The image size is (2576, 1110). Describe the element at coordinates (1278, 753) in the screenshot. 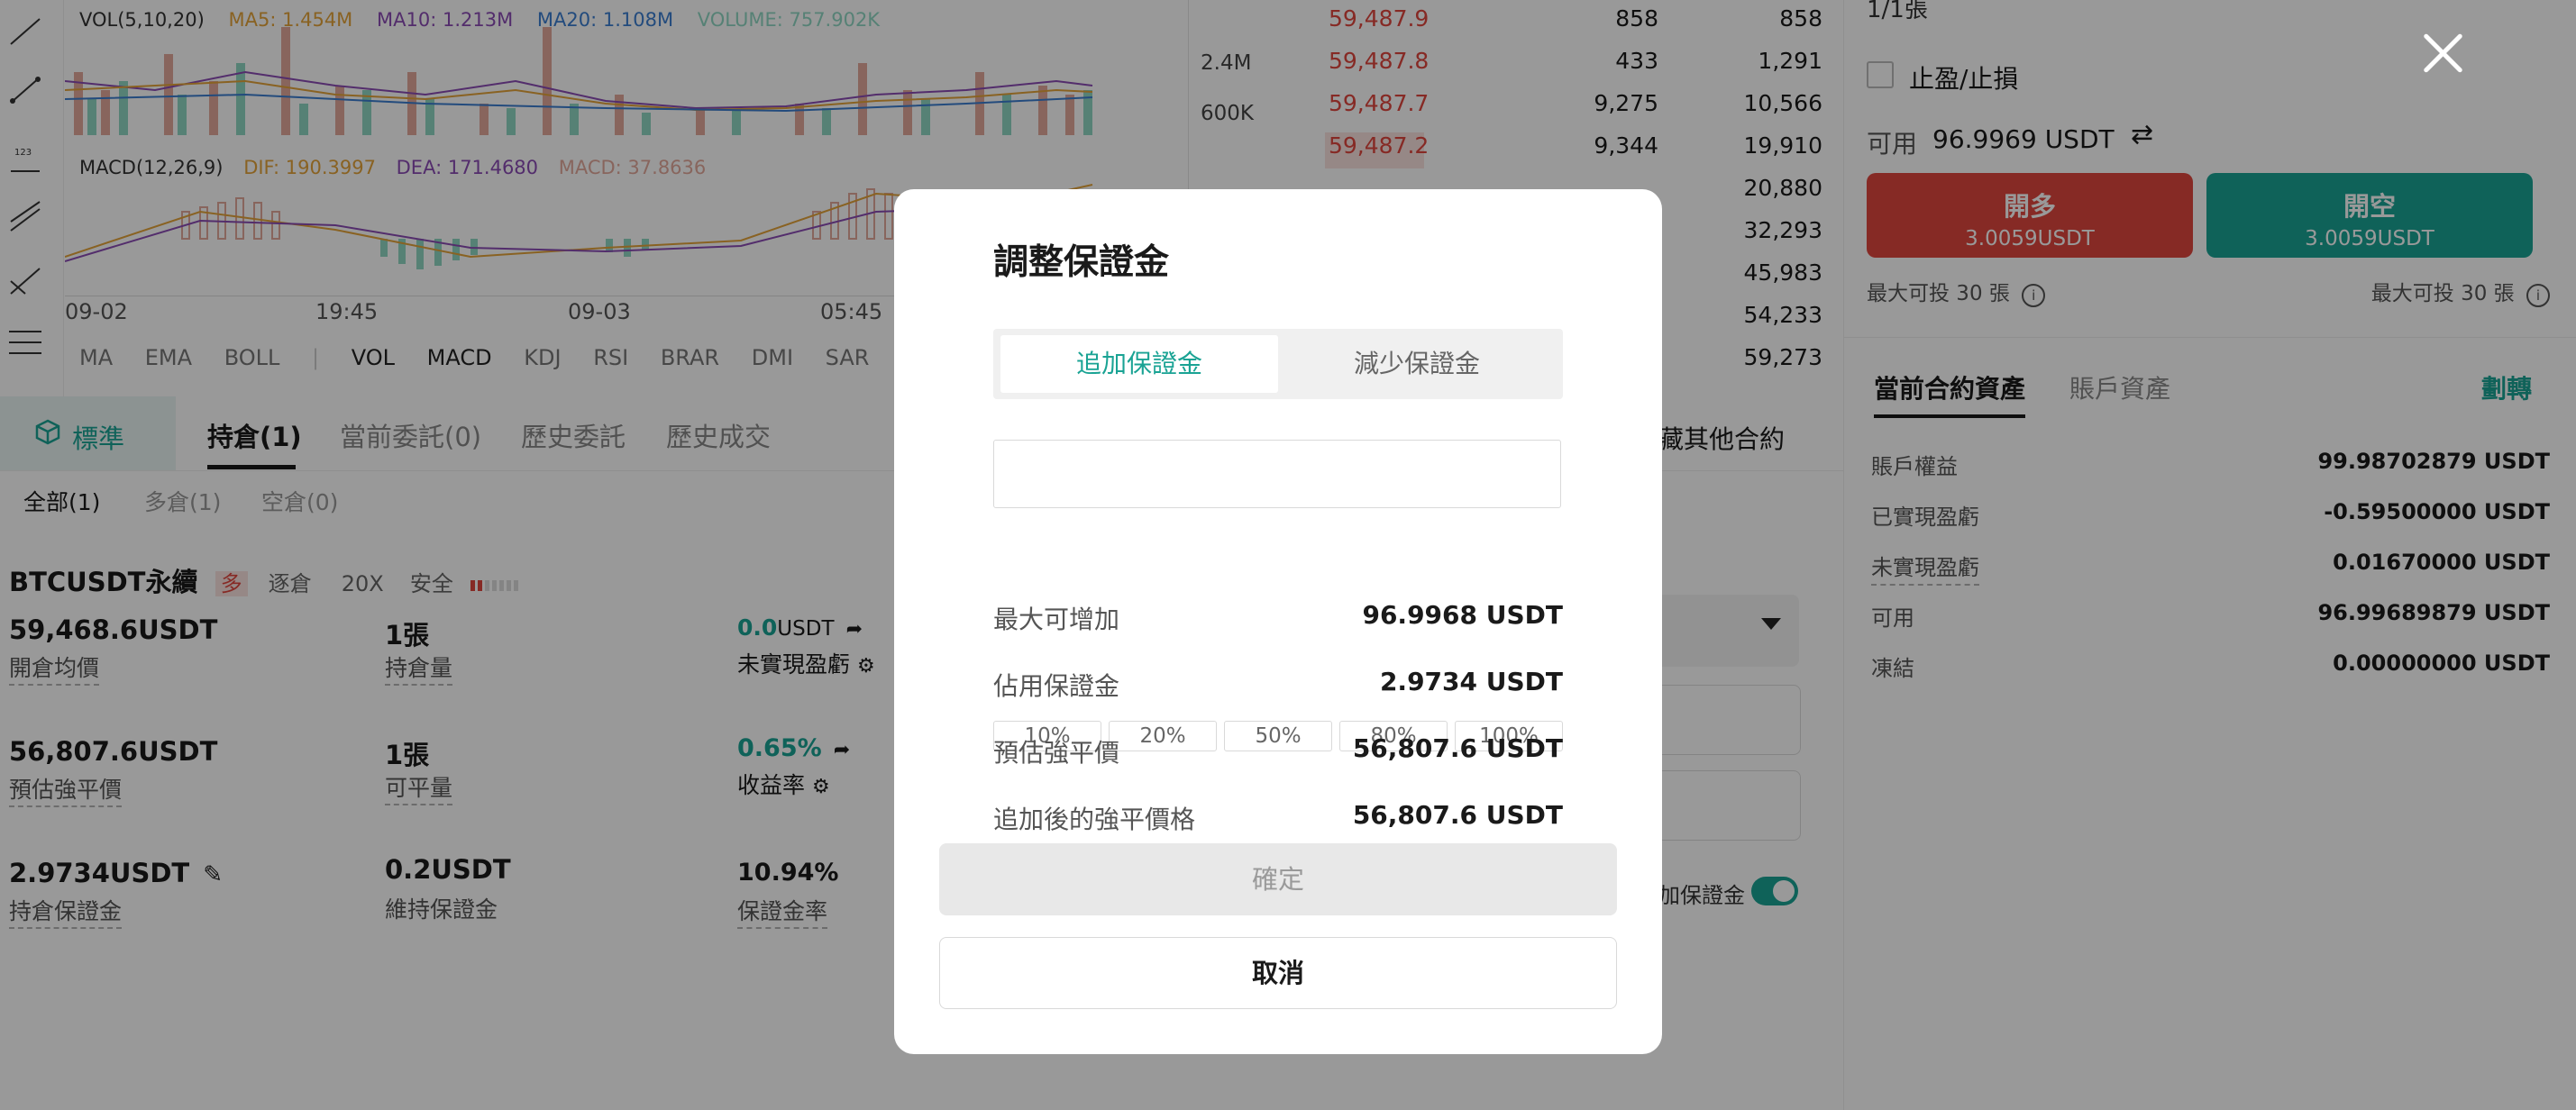

I see `info-row-liq-price: 預估強平價 56,807.6 USDT` at that location.